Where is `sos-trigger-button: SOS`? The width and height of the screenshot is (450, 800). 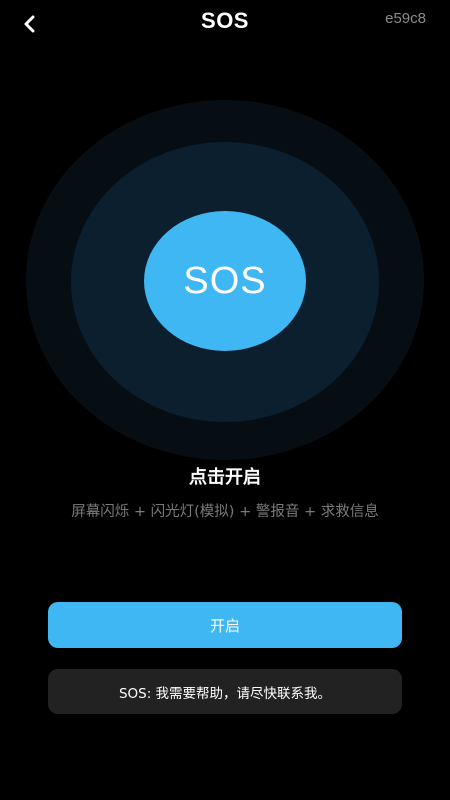
sos-trigger-button: SOS is located at coordinates (225, 281).